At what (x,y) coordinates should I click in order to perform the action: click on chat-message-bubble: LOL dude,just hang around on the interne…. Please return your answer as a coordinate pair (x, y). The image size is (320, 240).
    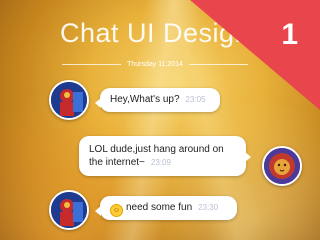
    Looking at the image, I should click on (165, 156).